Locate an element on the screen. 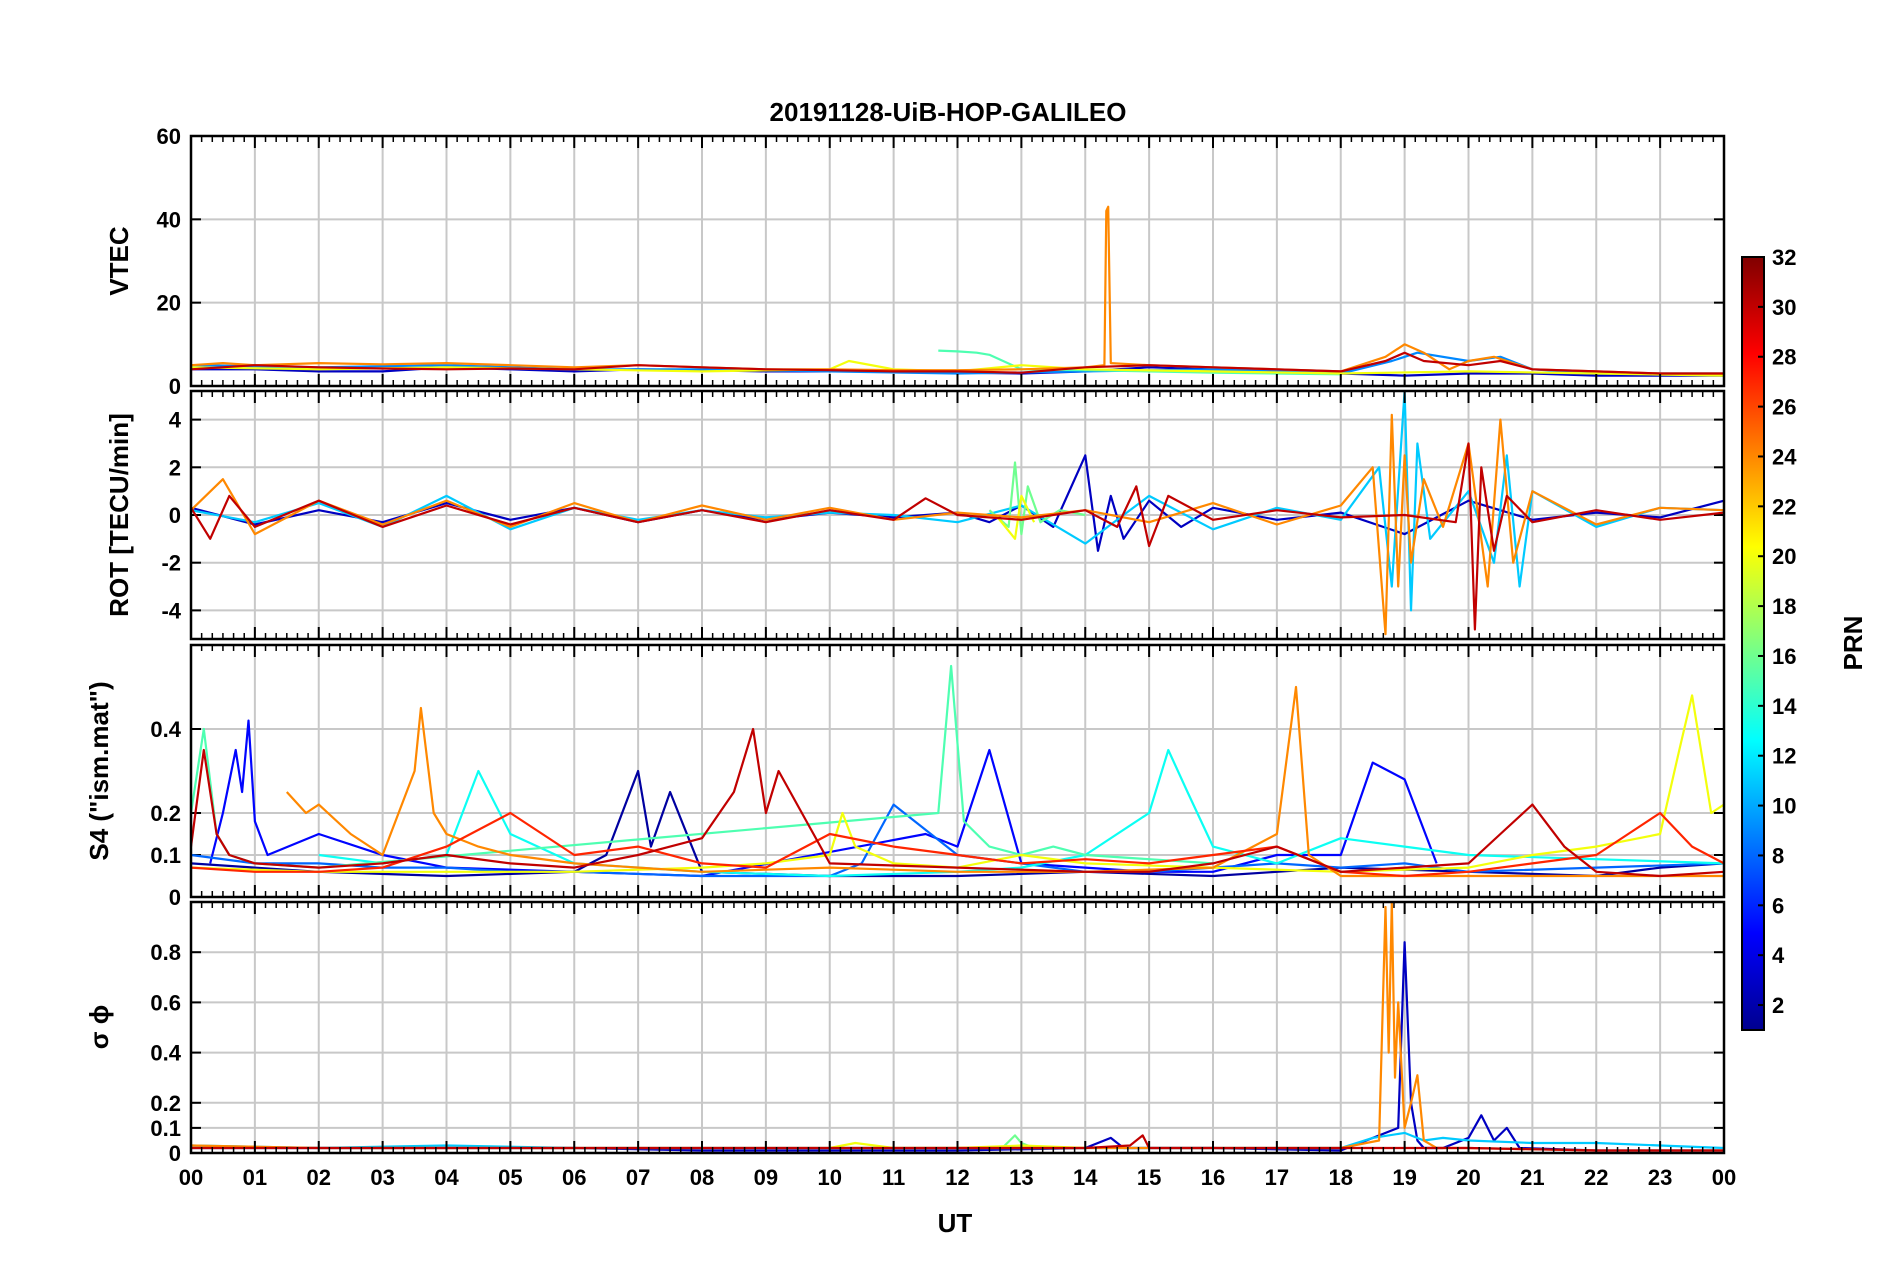 Image resolution: width=1902 pixels, height=1272 pixels. y-tick-label: 20 is located at coordinates (169, 303).